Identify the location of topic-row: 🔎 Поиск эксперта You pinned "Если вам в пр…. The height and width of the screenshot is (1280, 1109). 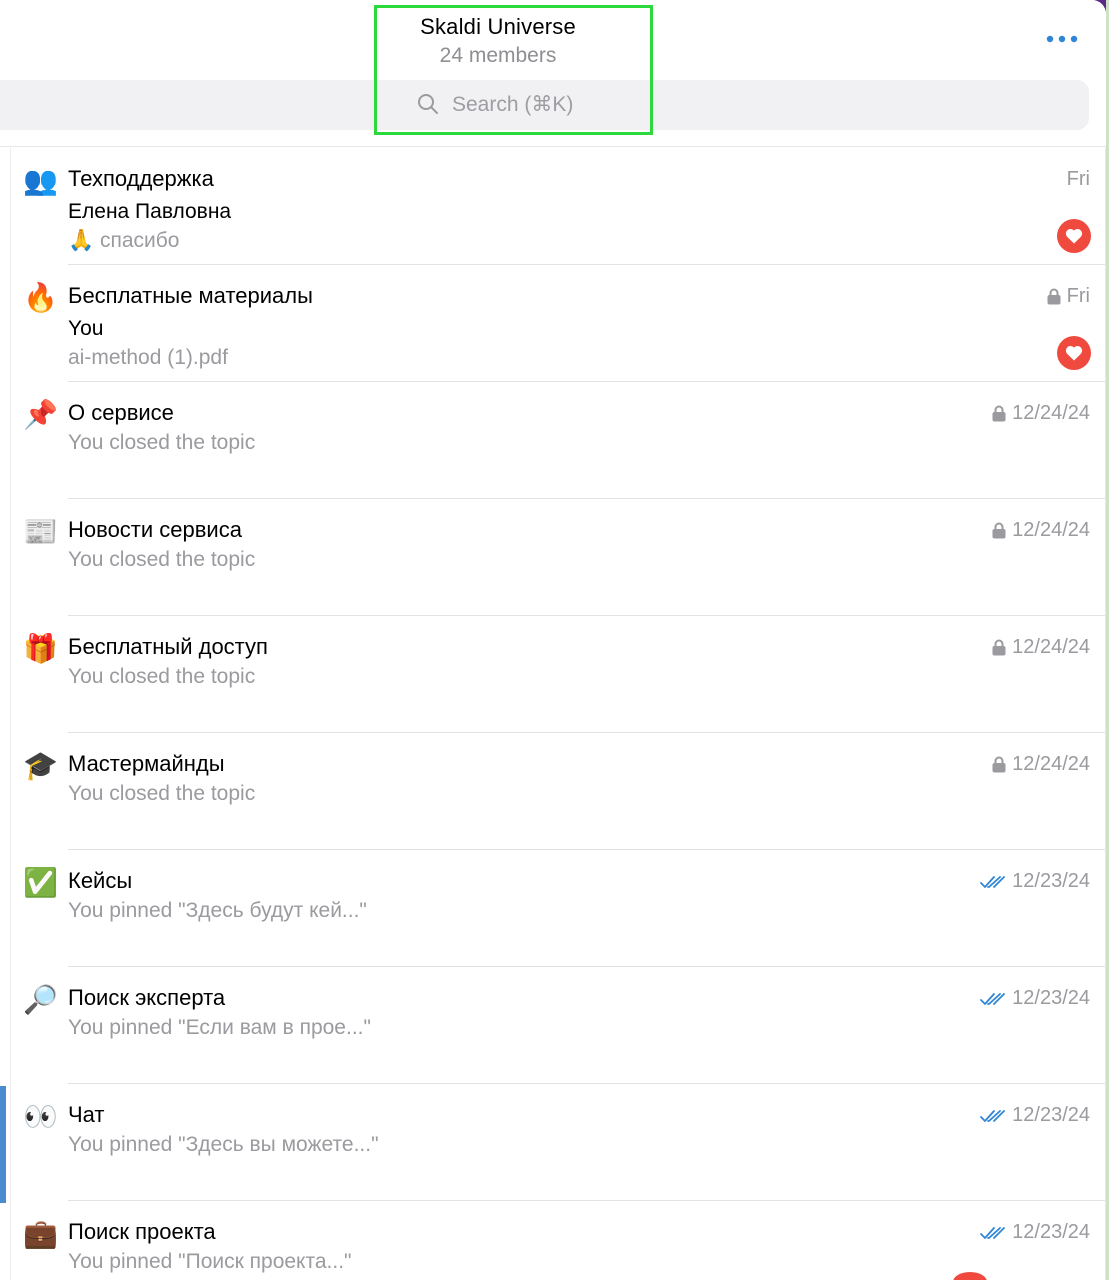
(558, 1025).